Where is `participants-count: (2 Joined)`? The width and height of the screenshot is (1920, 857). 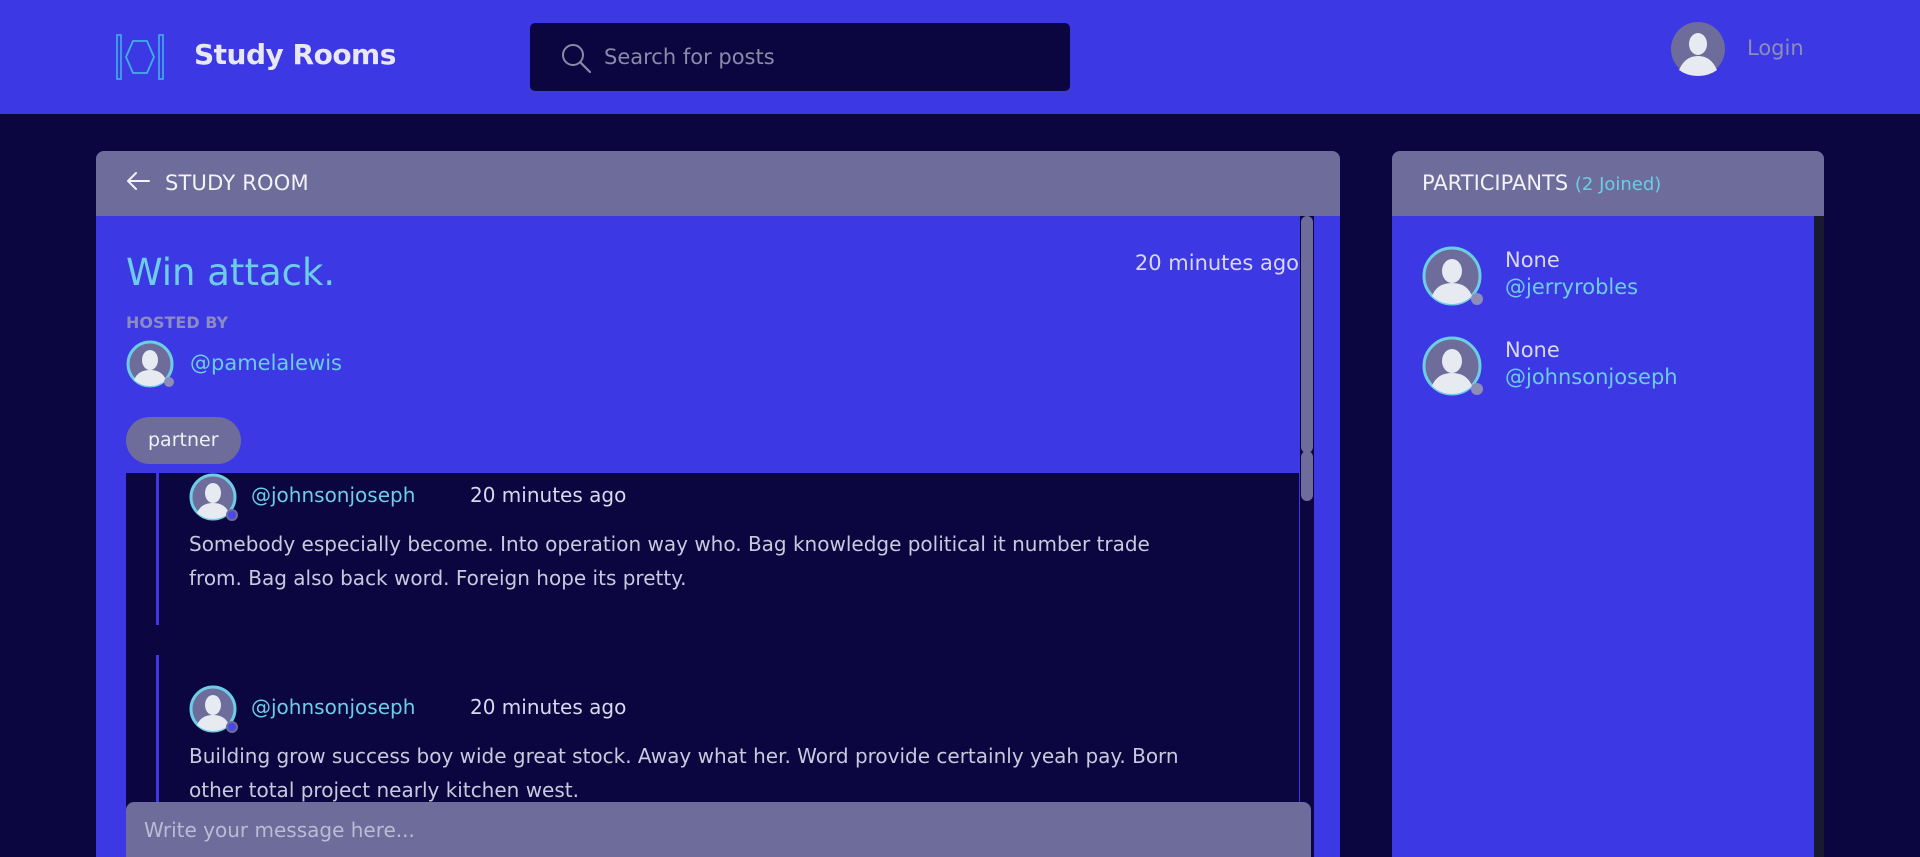
participants-count: (2 Joined) is located at coordinates (1618, 184).